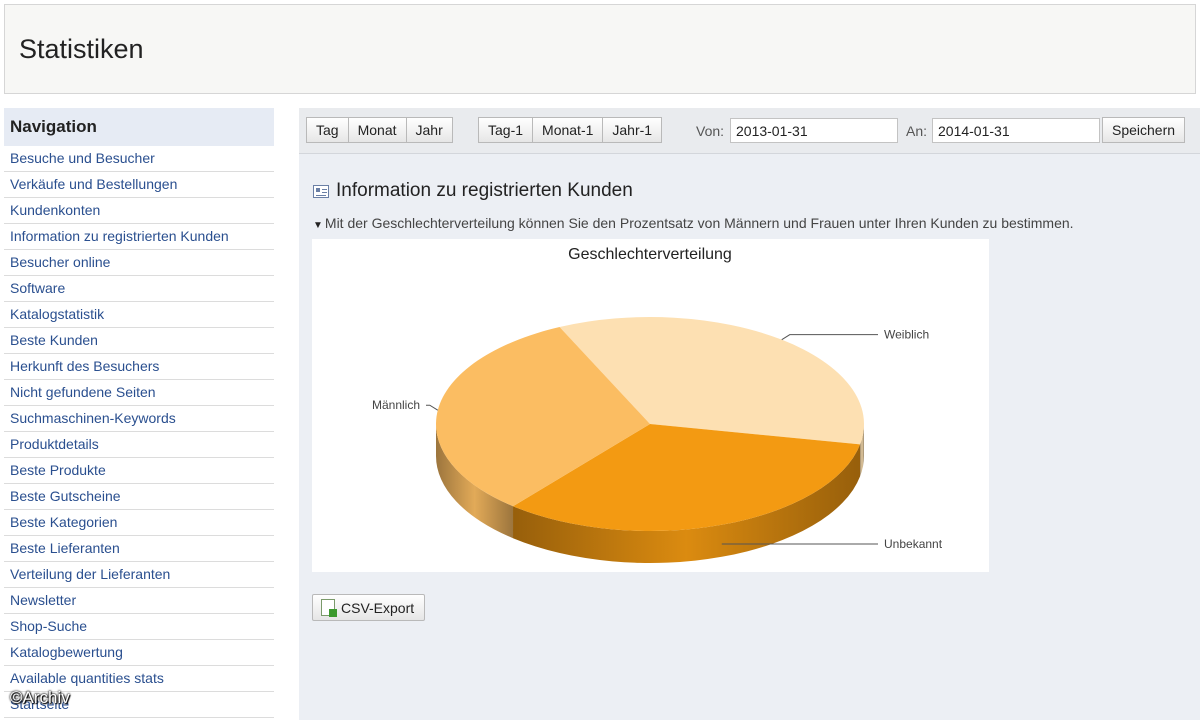 The height and width of the screenshot is (720, 1200). What do you see at coordinates (429, 130) in the screenshot?
I see `jahr-button: Jahr` at bounding box center [429, 130].